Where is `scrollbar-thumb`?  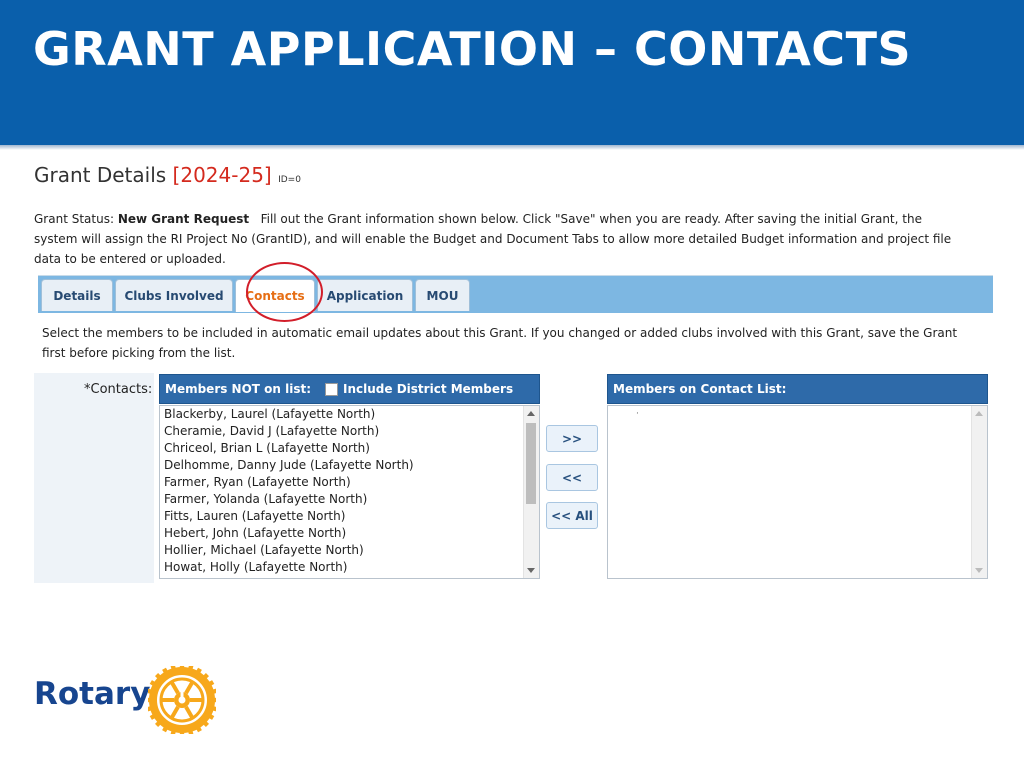 scrollbar-thumb is located at coordinates (531, 463).